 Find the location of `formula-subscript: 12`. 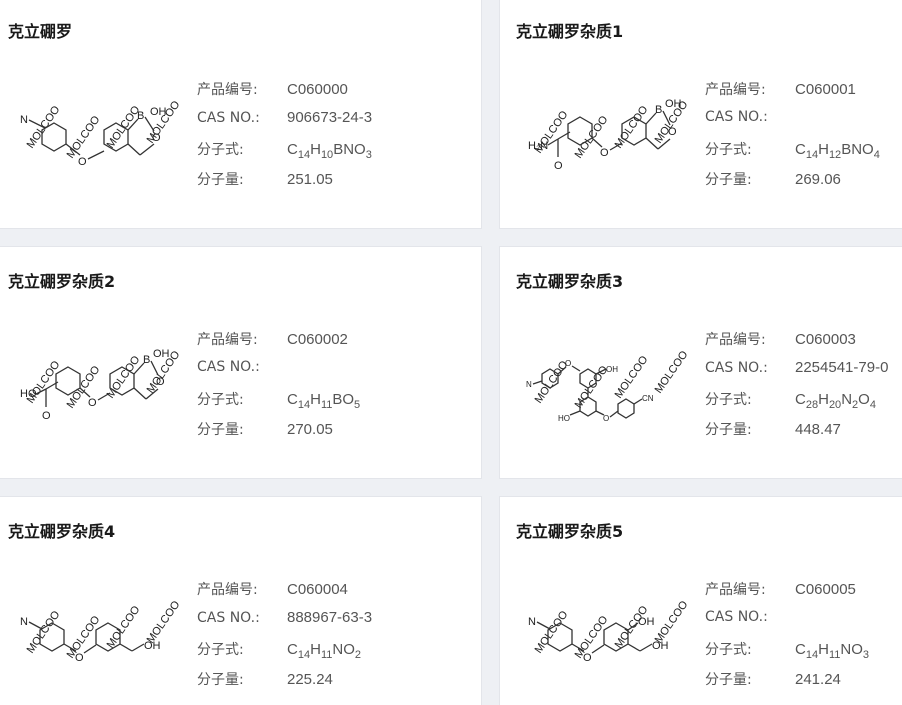

formula-subscript: 12 is located at coordinates (835, 155).